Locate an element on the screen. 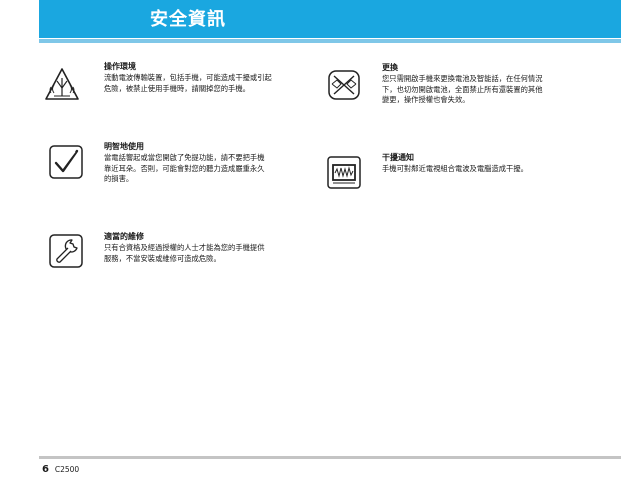  page-footer: 6 C2500 is located at coordinates (60, 470).